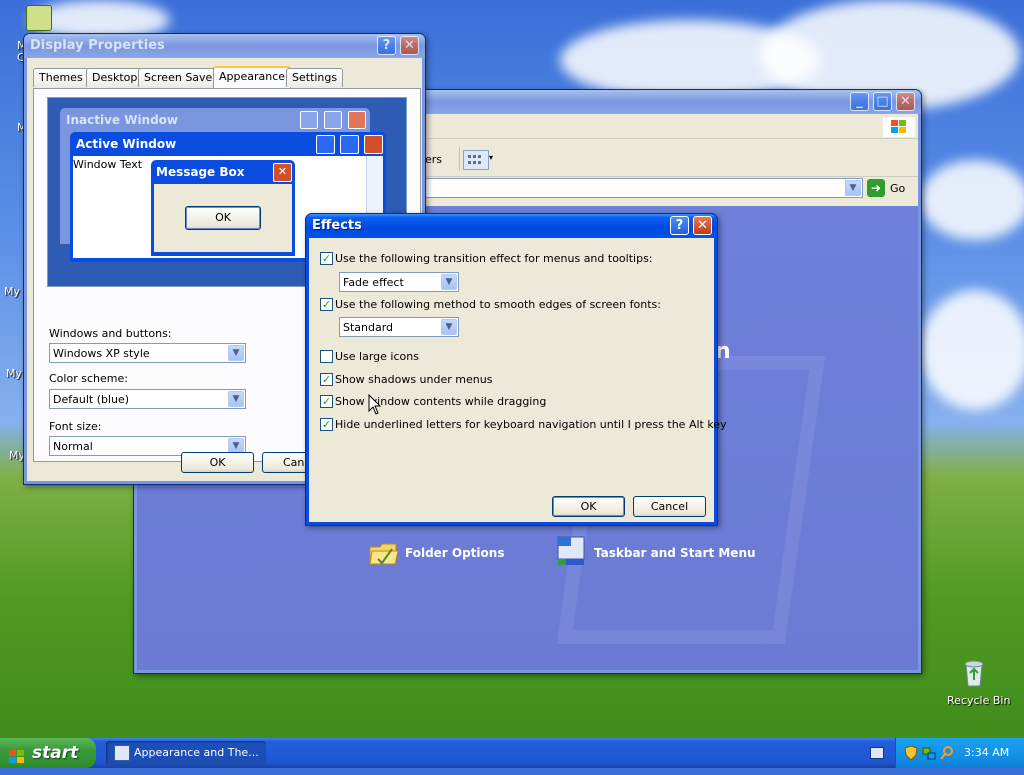 The width and height of the screenshot is (1024, 775). Describe the element at coordinates (375, 404) in the screenshot. I see `mouse-cursor-icon` at that location.